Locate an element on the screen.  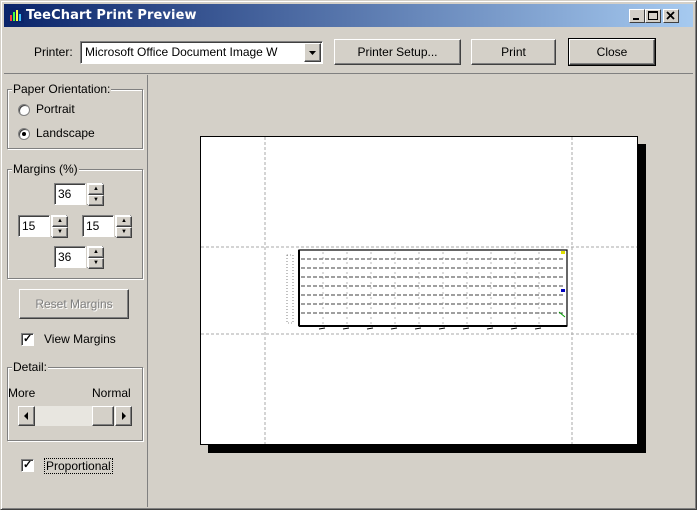
proportional-label: Proportional is located at coordinates (78, 466).